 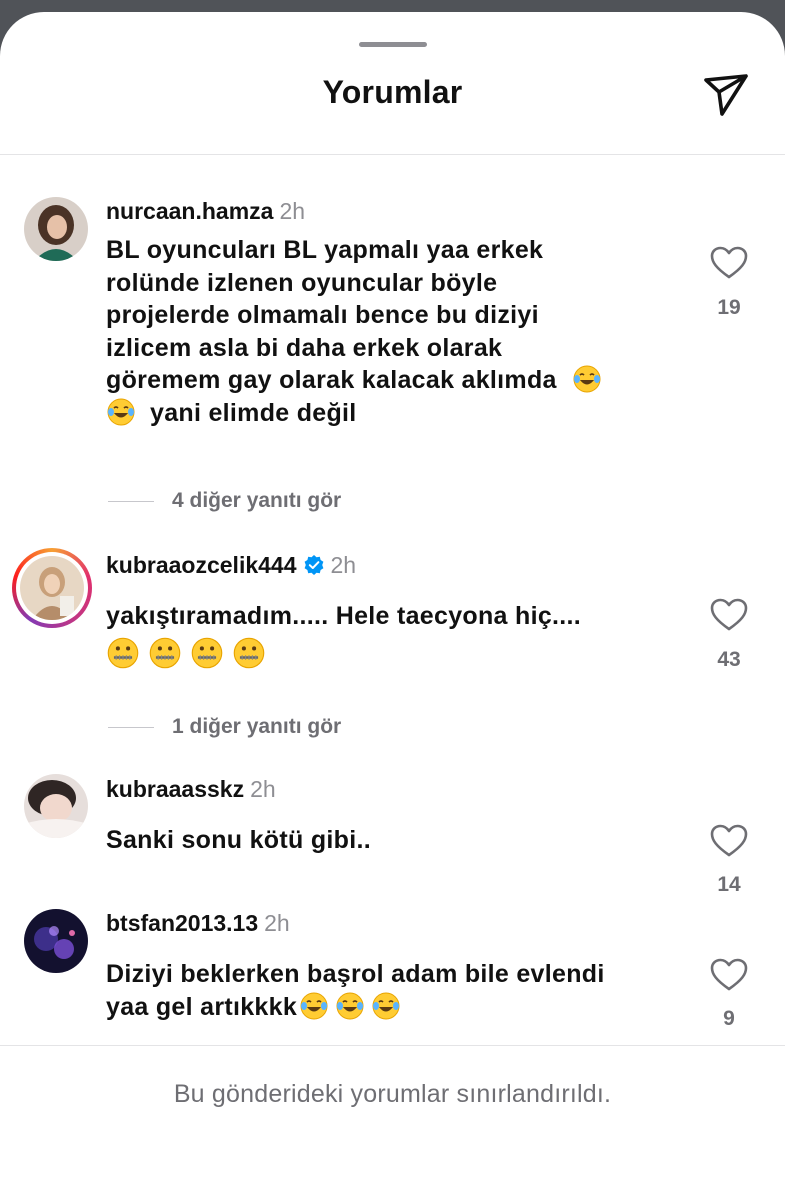 What do you see at coordinates (392, 92) in the screenshot?
I see `page-title: Yorumlar` at bounding box center [392, 92].